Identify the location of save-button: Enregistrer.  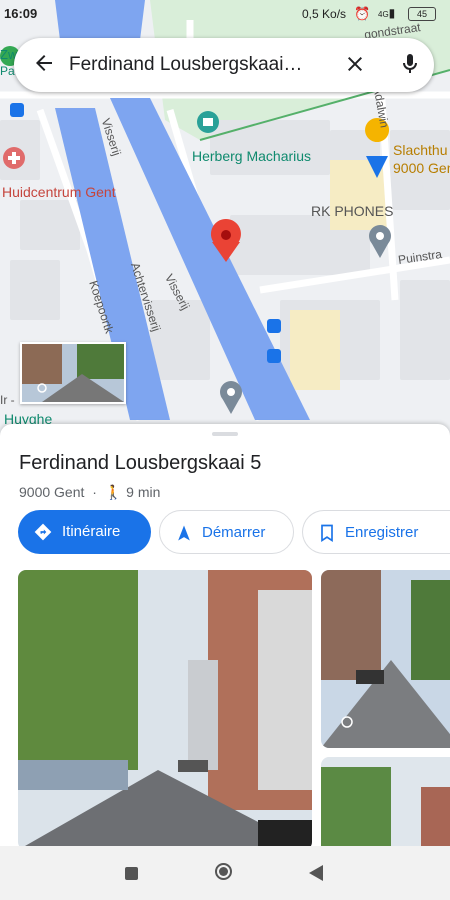
(376, 532).